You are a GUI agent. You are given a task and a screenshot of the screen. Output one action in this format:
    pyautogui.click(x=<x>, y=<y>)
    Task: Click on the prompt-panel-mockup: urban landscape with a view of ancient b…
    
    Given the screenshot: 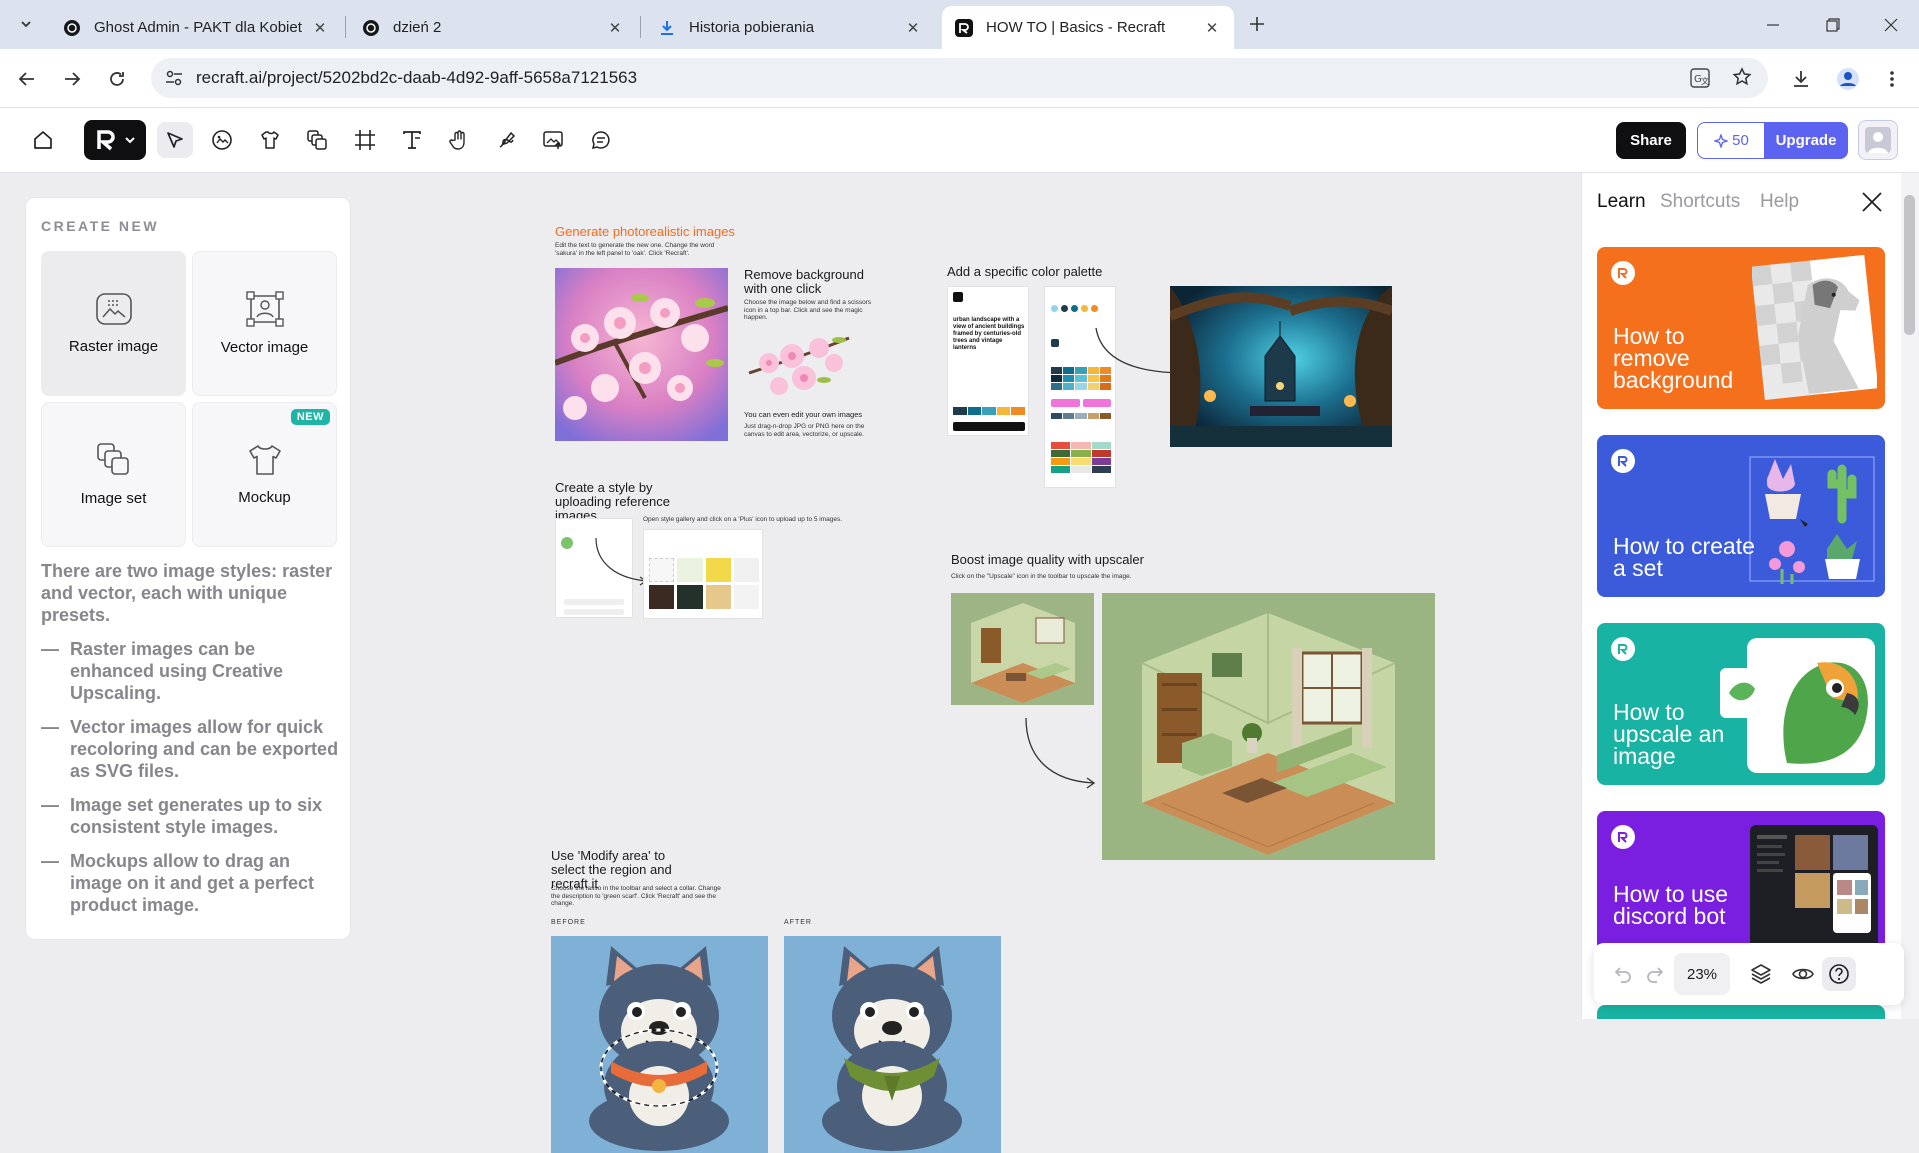 What is the action you would take?
    pyautogui.click(x=988, y=361)
    